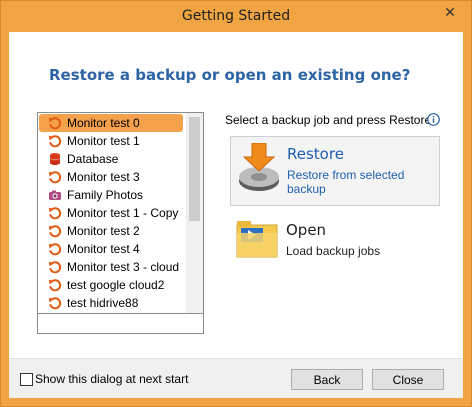 Image resolution: width=472 pixels, height=407 pixels. I want to click on list-item: Monitor test 3 - cloud, so click(112, 267).